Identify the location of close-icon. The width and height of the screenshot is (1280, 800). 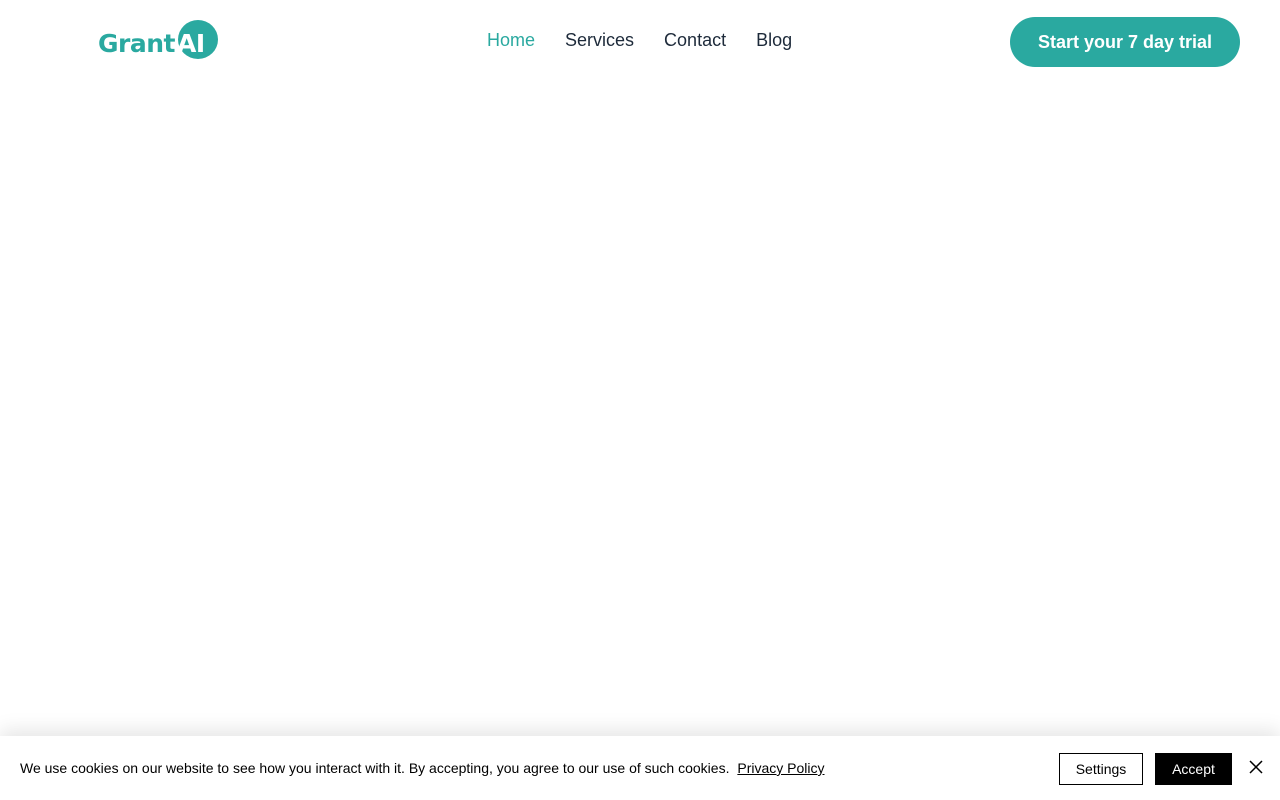
(1256, 767).